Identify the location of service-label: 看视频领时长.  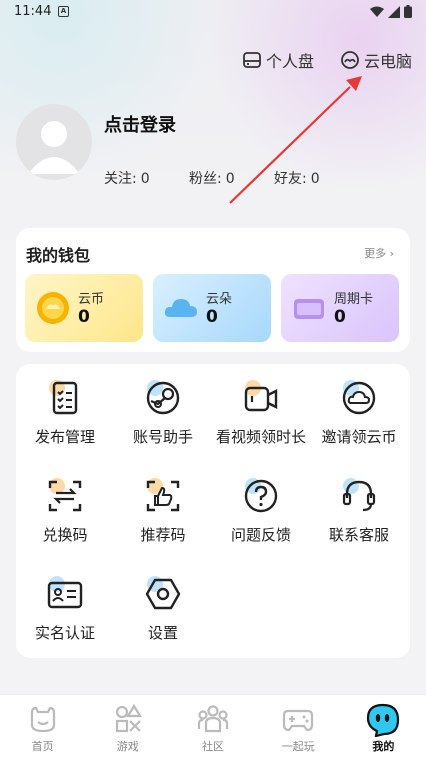
(260, 437).